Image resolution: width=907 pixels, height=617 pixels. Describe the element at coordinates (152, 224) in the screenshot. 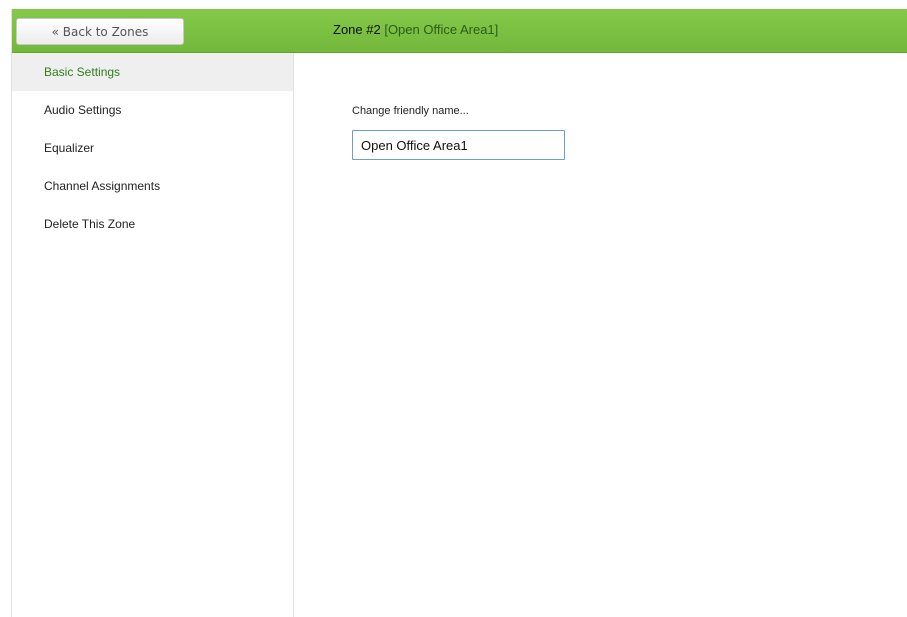

I see `sidebar-item-delete-zone: Delete This Zone` at that location.